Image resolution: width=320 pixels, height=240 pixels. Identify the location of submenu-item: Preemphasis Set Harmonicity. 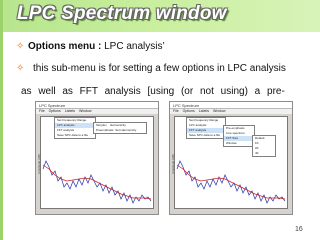
(120, 130).